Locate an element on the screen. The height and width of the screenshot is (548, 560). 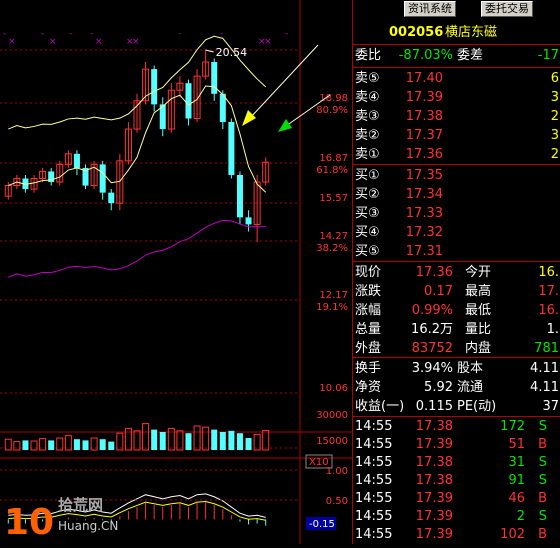
price-axis-label: 14.27 is located at coordinates (333, 236).